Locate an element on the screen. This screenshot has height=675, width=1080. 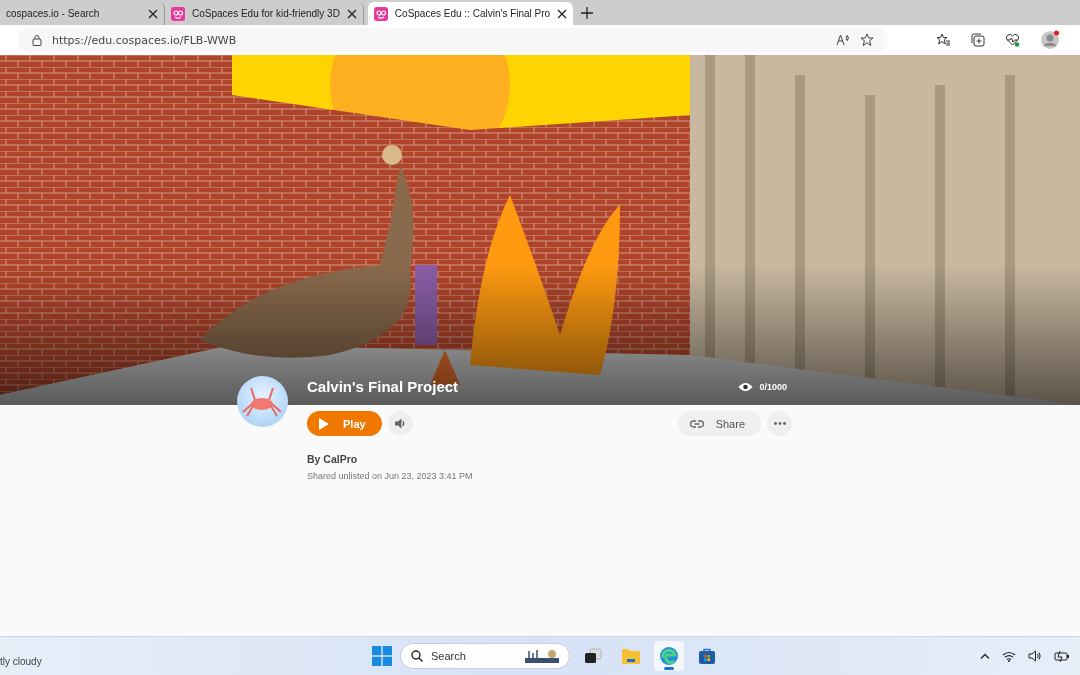
url-text: https://edu.cospaces.io/FLB-WWB is located at coordinates (144, 40).